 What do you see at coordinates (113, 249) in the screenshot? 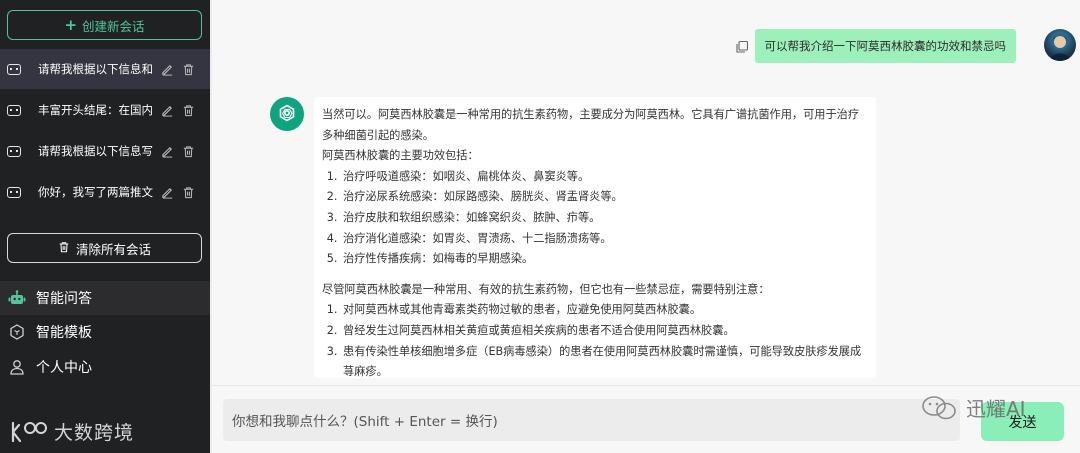
I see `clear-all-label: 清除所有会话` at bounding box center [113, 249].